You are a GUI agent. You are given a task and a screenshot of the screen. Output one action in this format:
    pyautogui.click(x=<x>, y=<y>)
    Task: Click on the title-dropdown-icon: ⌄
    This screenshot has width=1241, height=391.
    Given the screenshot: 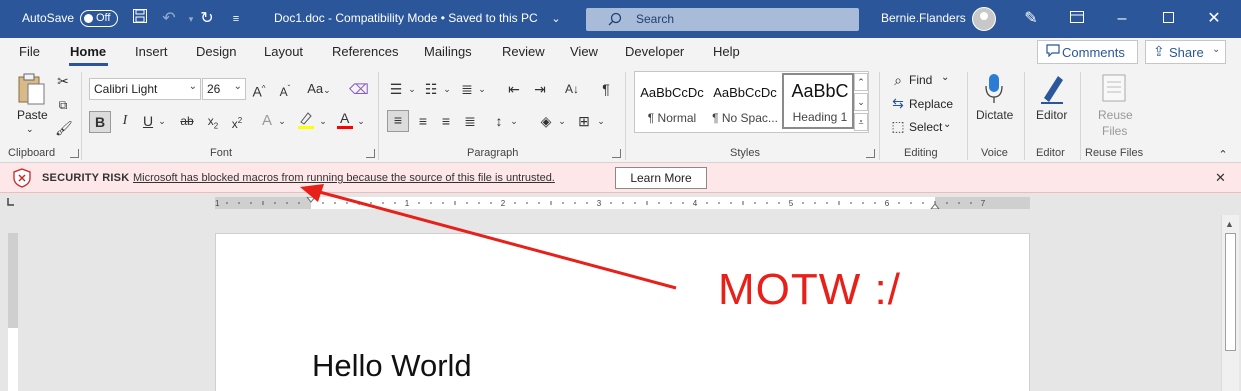 What is the action you would take?
    pyautogui.click(x=556, y=19)
    